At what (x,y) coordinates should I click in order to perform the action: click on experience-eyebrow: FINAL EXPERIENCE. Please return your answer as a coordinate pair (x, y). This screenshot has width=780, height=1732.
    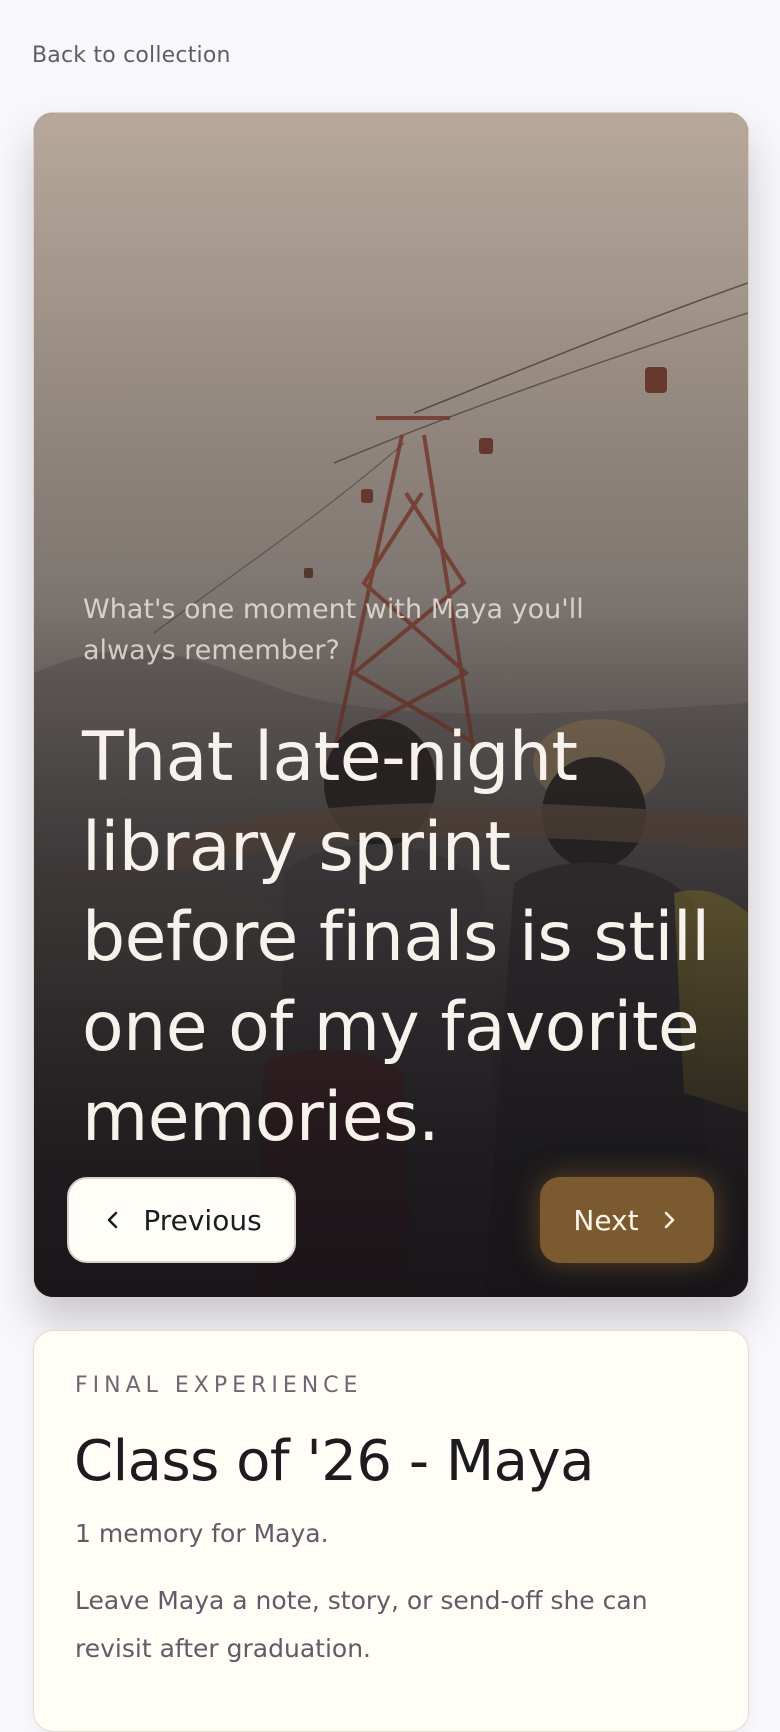
    Looking at the image, I should click on (219, 1385).